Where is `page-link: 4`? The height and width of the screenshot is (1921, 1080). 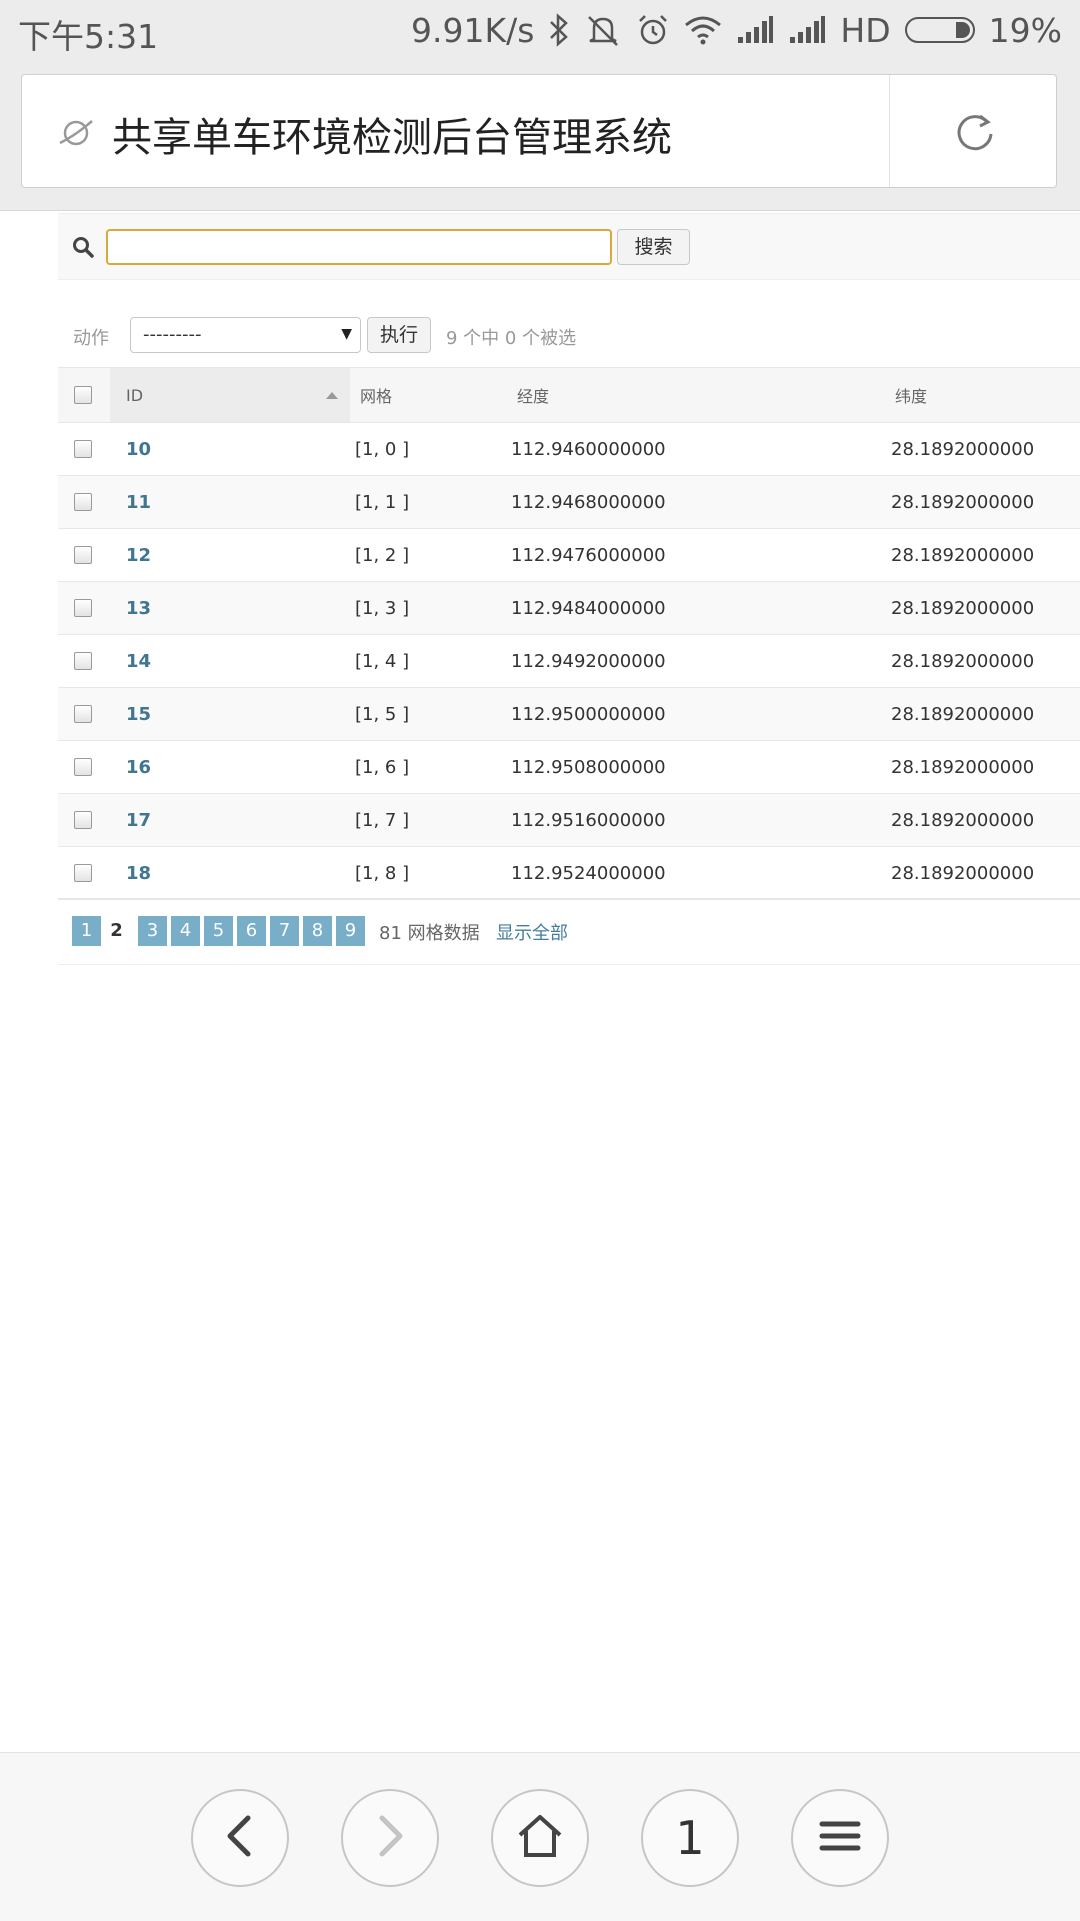
page-link: 4 is located at coordinates (185, 931).